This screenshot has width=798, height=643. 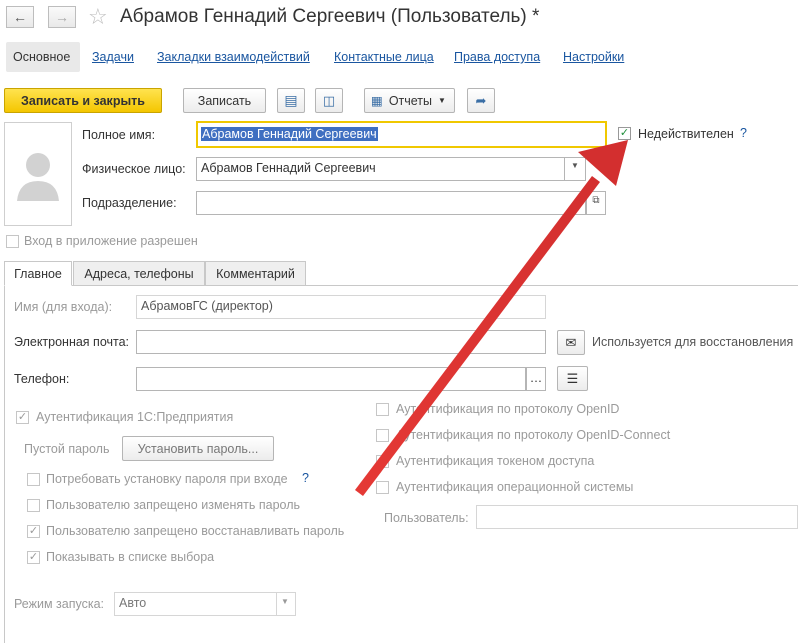 I want to click on show-in-list-label: Показывать в списке выбора, so click(x=130, y=557).